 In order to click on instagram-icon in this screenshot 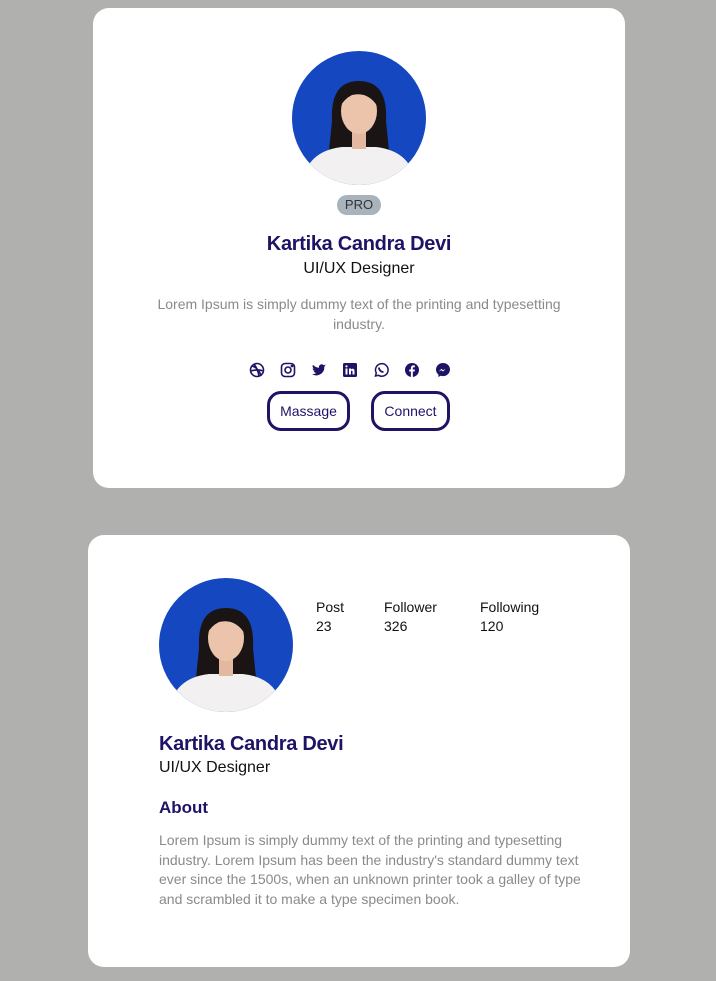, I will do `click(288, 370)`.